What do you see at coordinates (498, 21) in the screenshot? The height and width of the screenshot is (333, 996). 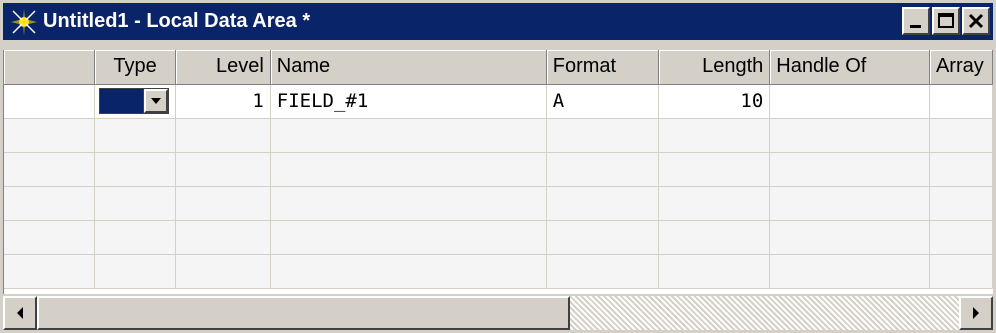 I see `title-bar: Untitled1 - Local Data Area *` at bounding box center [498, 21].